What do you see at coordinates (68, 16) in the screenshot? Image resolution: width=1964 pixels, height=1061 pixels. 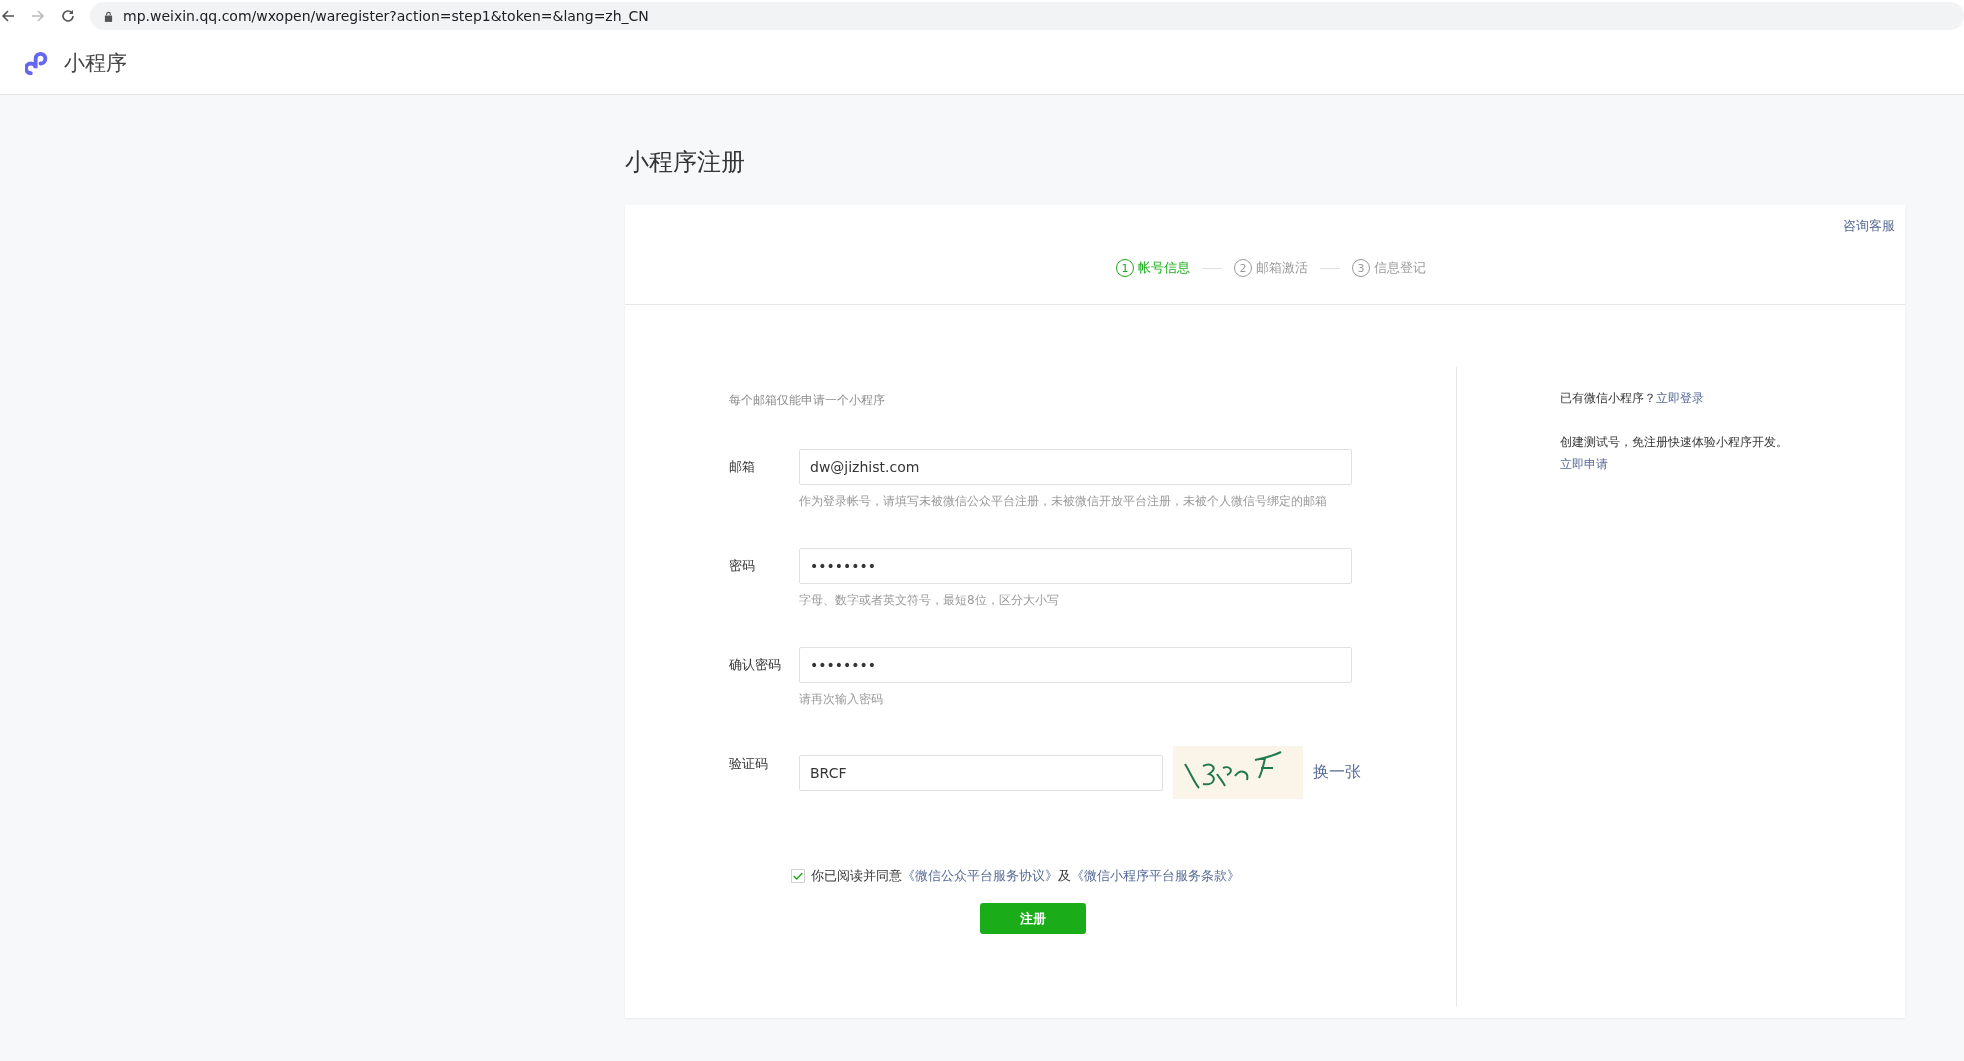 I see `reload-icon` at bounding box center [68, 16].